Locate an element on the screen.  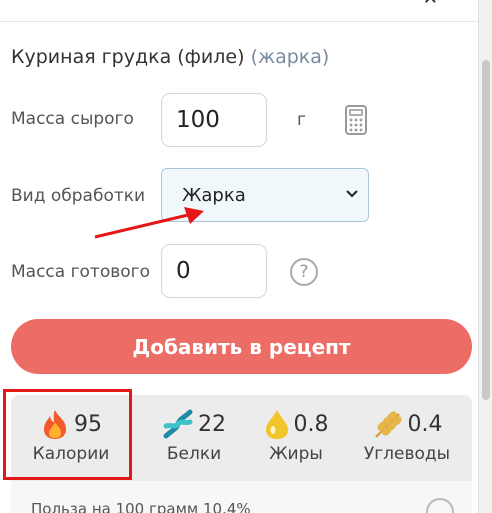
nutrient-label: Жиры is located at coordinates (296, 454).